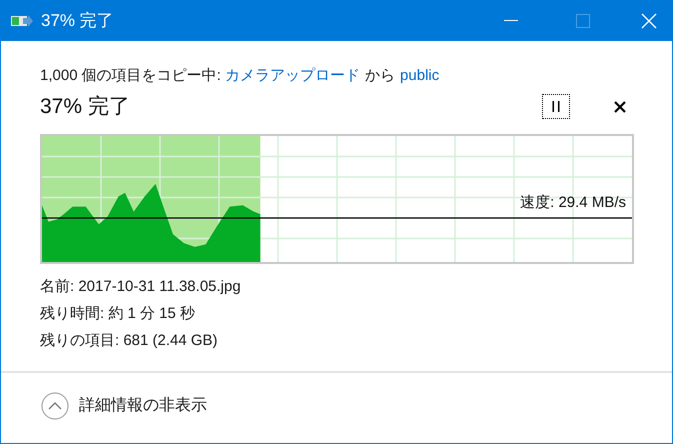 This screenshot has height=444, width=673. Describe the element at coordinates (77, 21) in the screenshot. I see `window-title: 37% 完了` at that location.